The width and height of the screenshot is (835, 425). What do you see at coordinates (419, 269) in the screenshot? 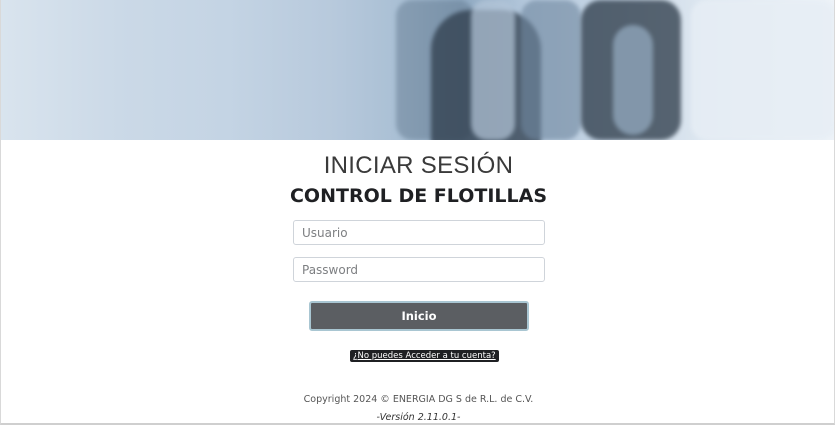
I see `password-input` at bounding box center [419, 269].